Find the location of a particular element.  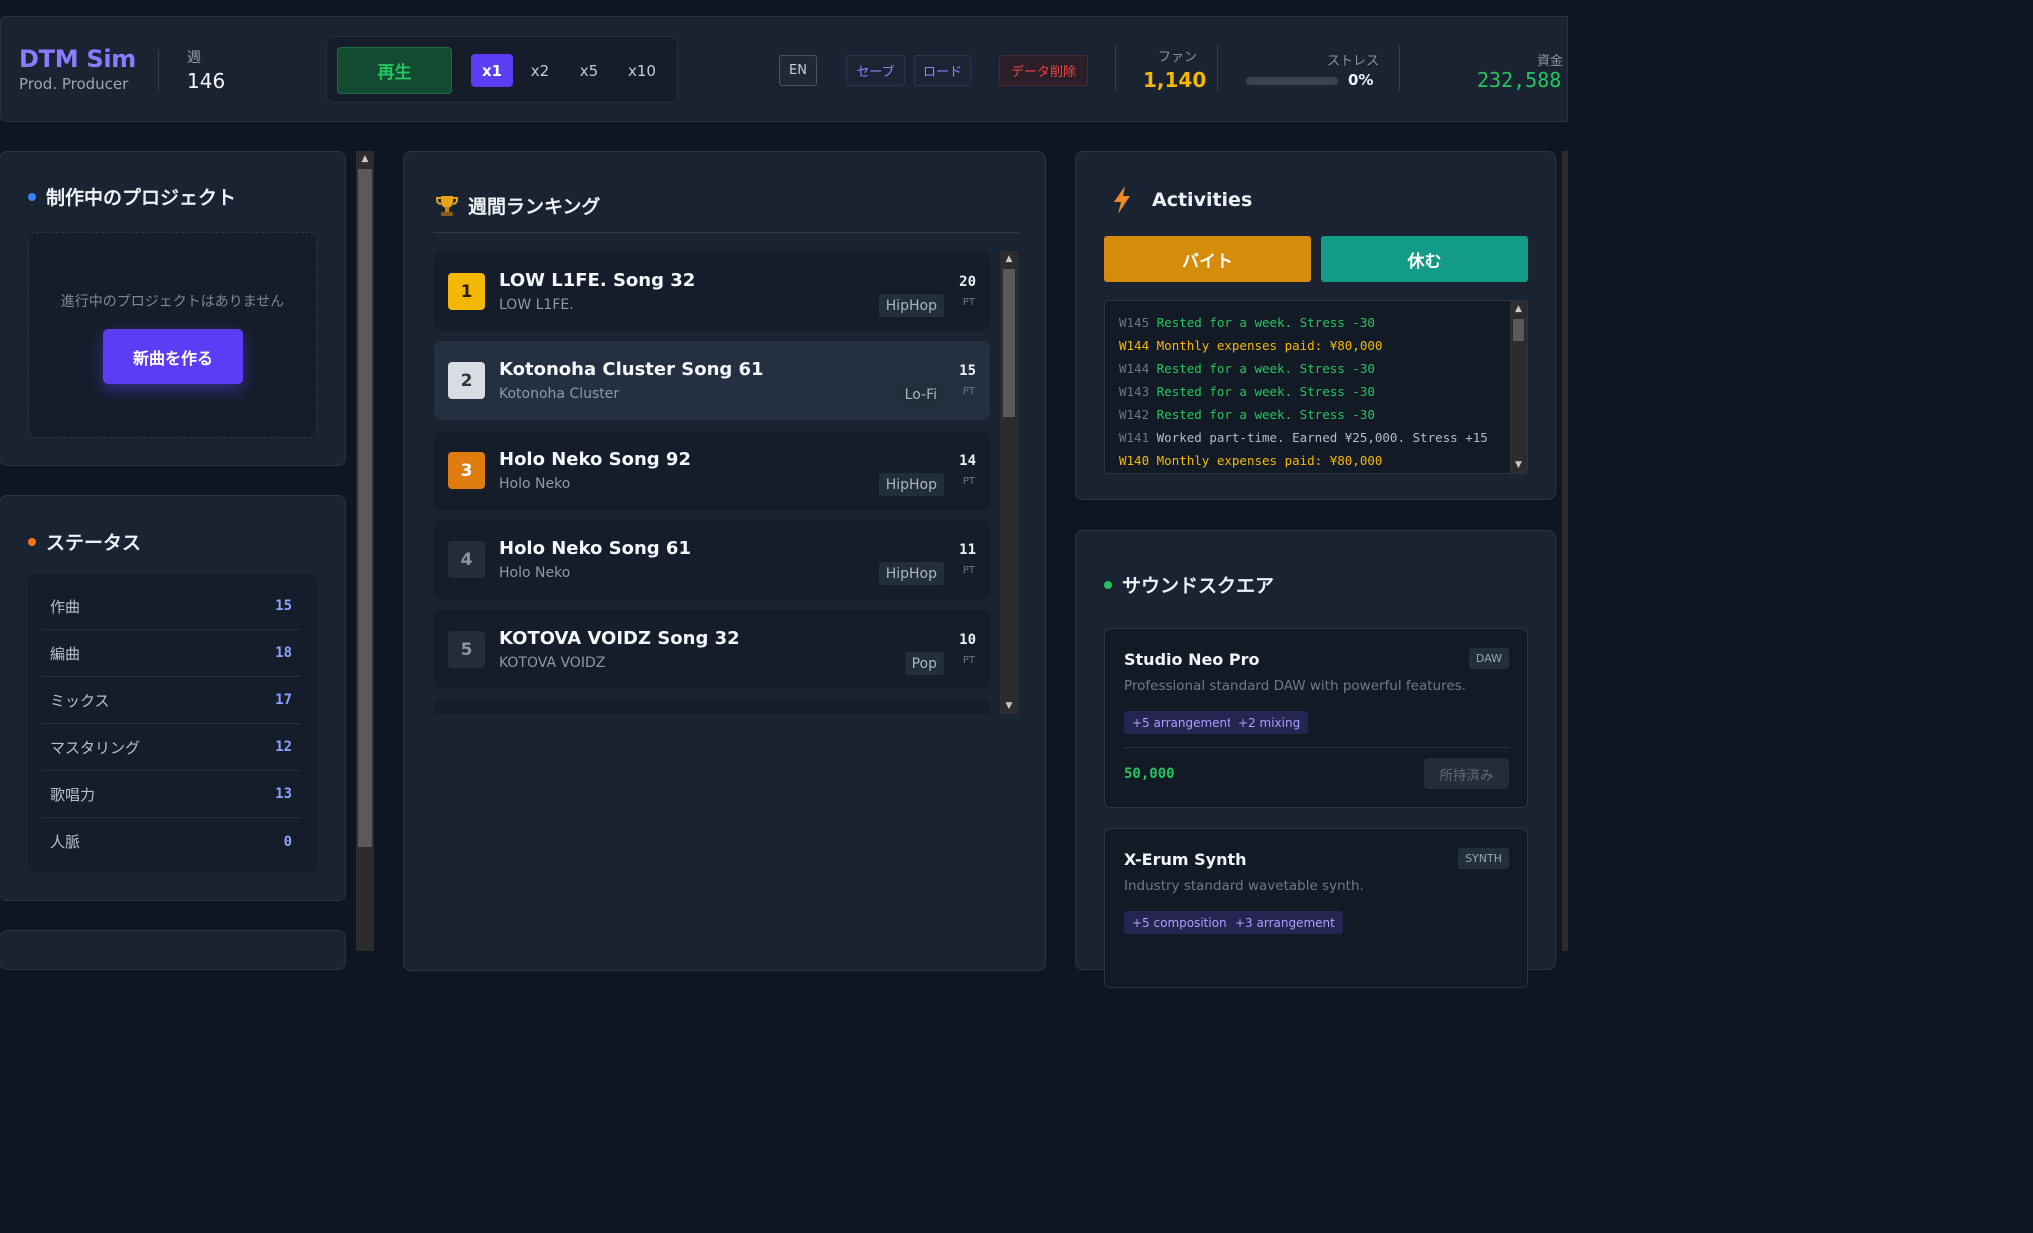

status-value: 17 is located at coordinates (283, 700).